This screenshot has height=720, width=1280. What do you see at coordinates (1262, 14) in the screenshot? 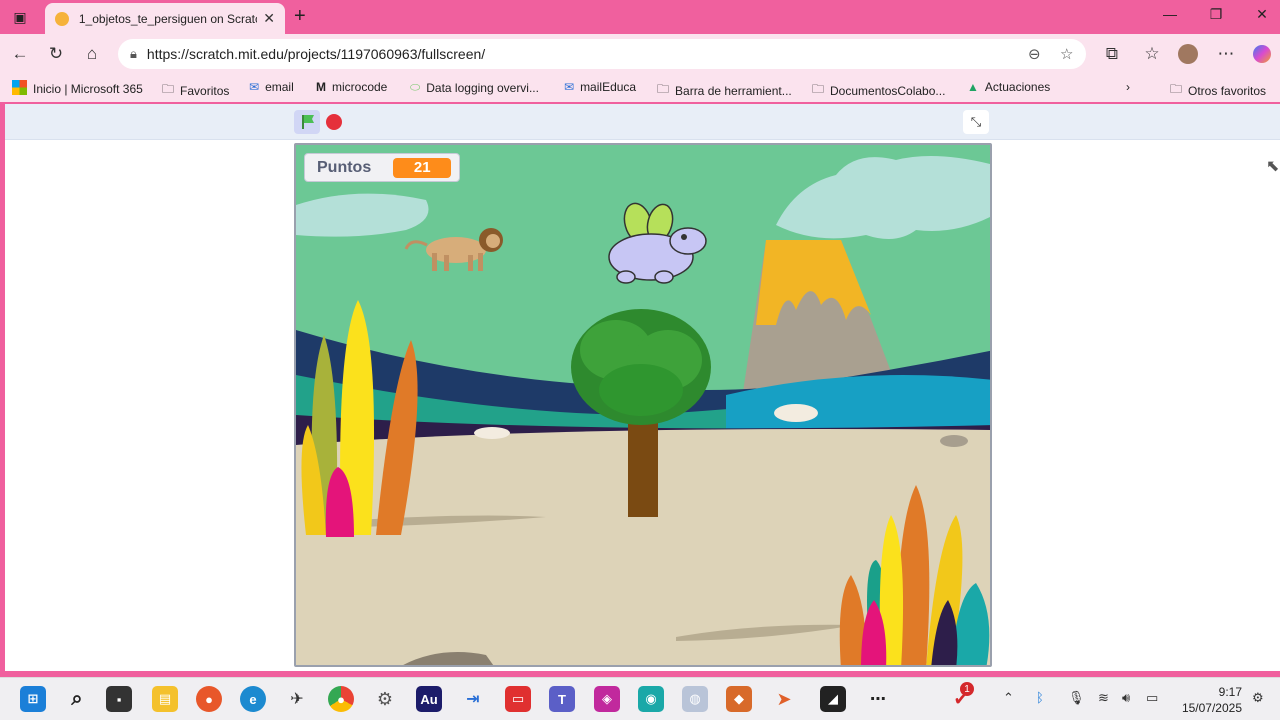
I see `close-window-icon: ✕` at bounding box center [1262, 14].